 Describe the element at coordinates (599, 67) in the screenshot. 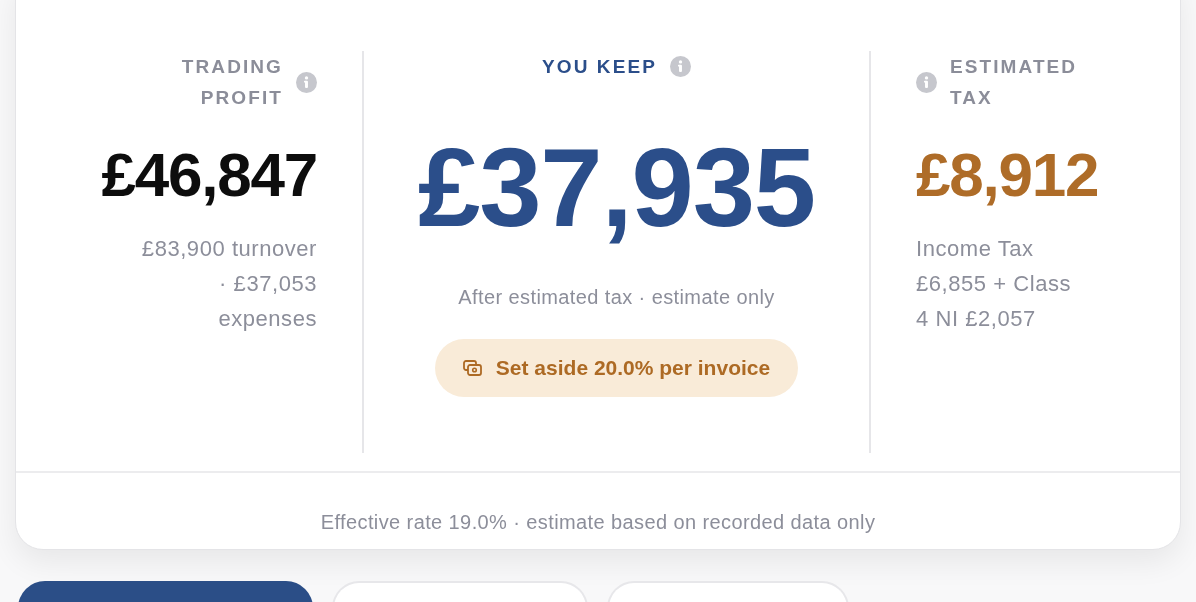

I see `metric-label: YOU KEEP` at that location.